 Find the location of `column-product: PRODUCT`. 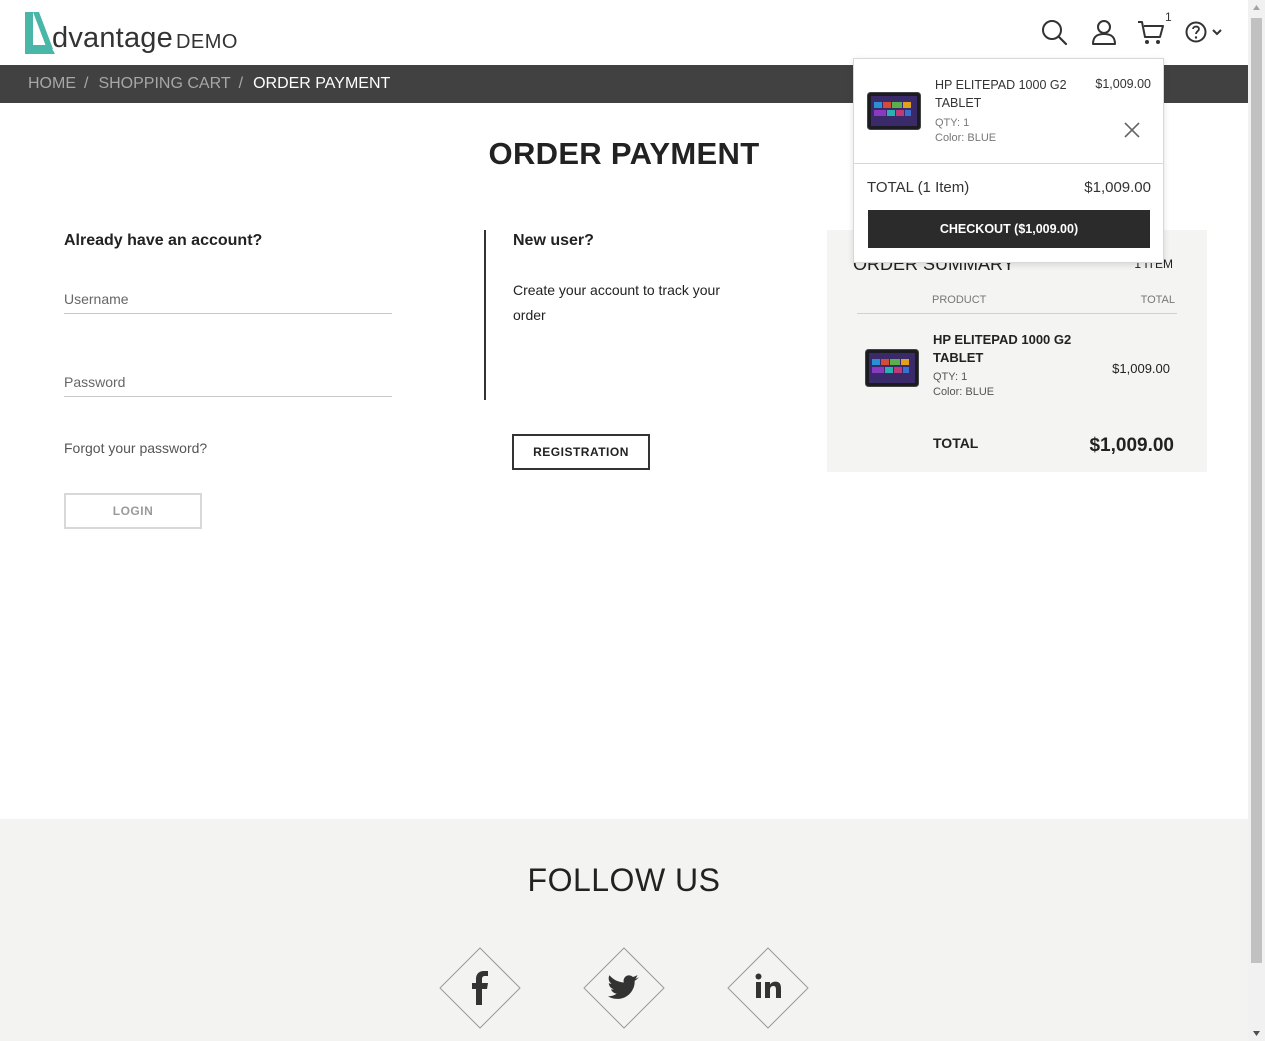

column-product: PRODUCT is located at coordinates (959, 300).